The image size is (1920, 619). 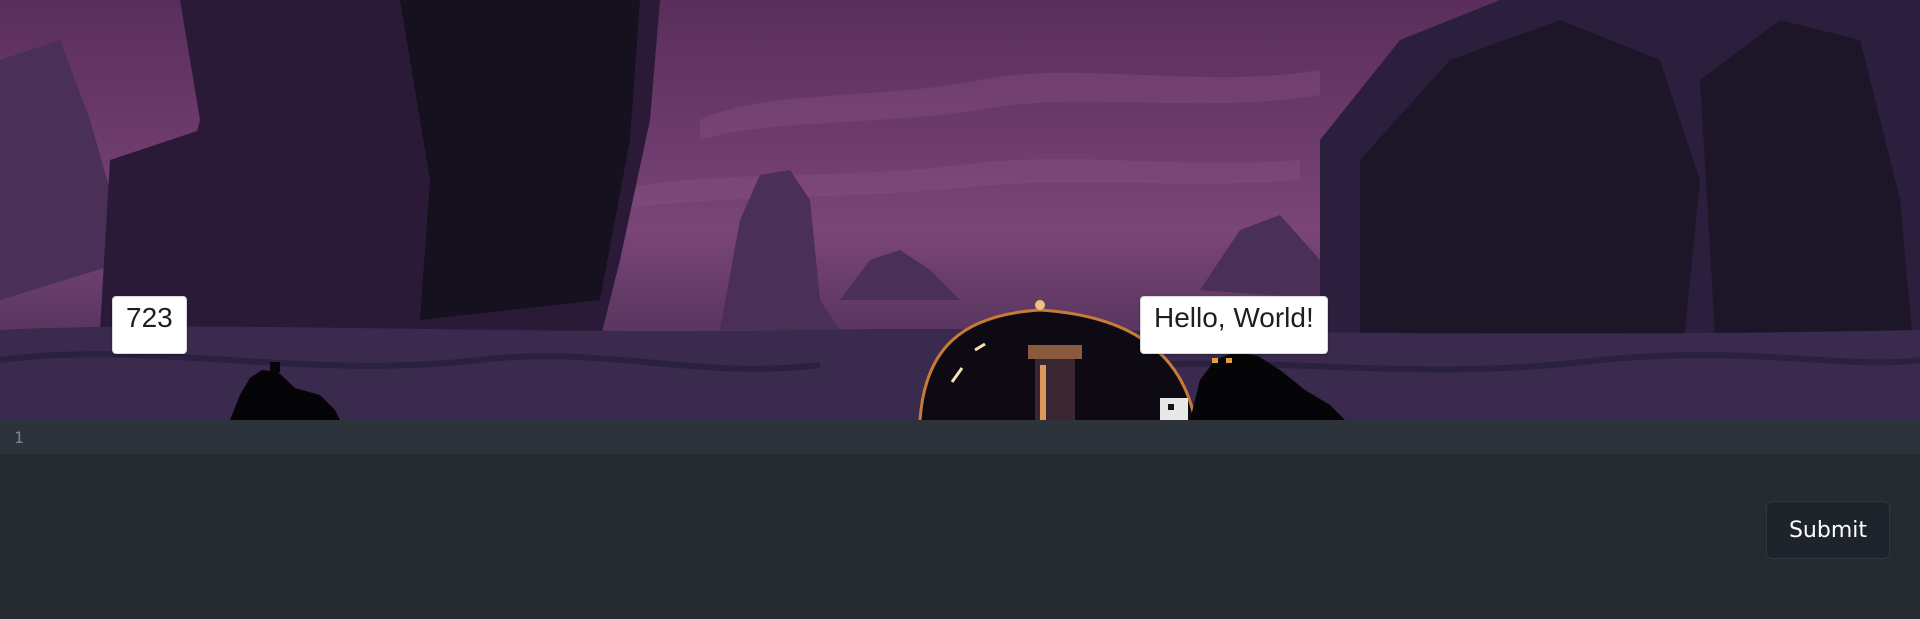 I want to click on code-input, so click(x=898, y=437).